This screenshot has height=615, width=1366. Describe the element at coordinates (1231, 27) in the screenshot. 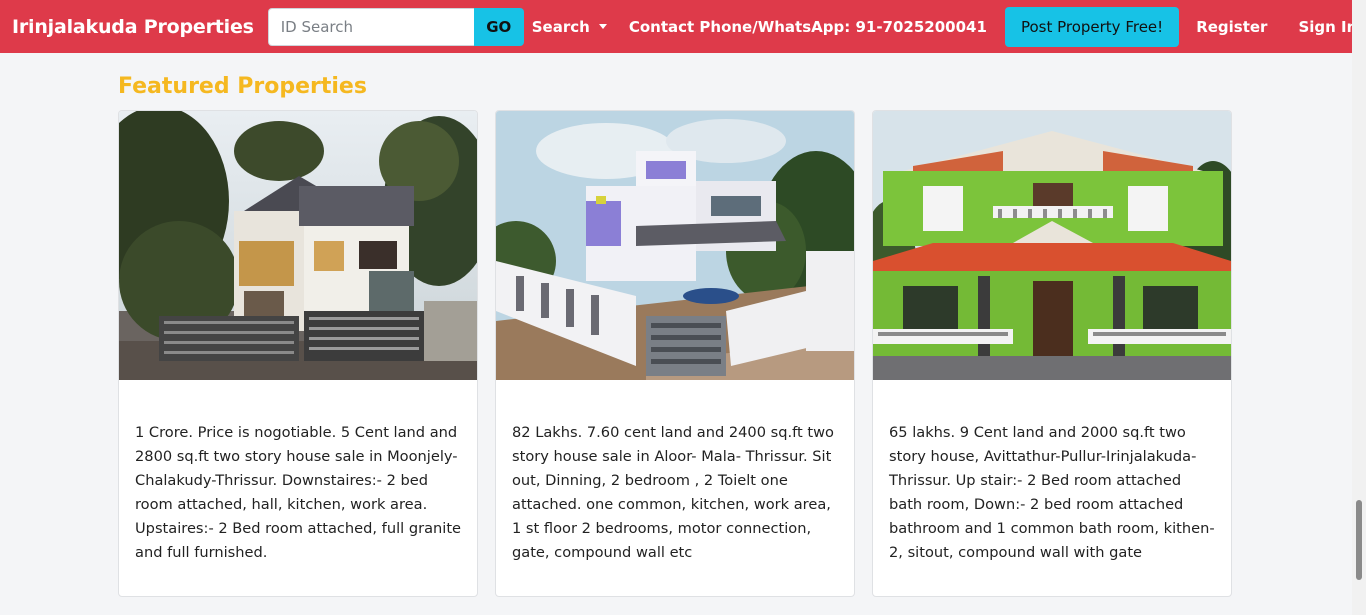

I see `register-link: Register` at that location.